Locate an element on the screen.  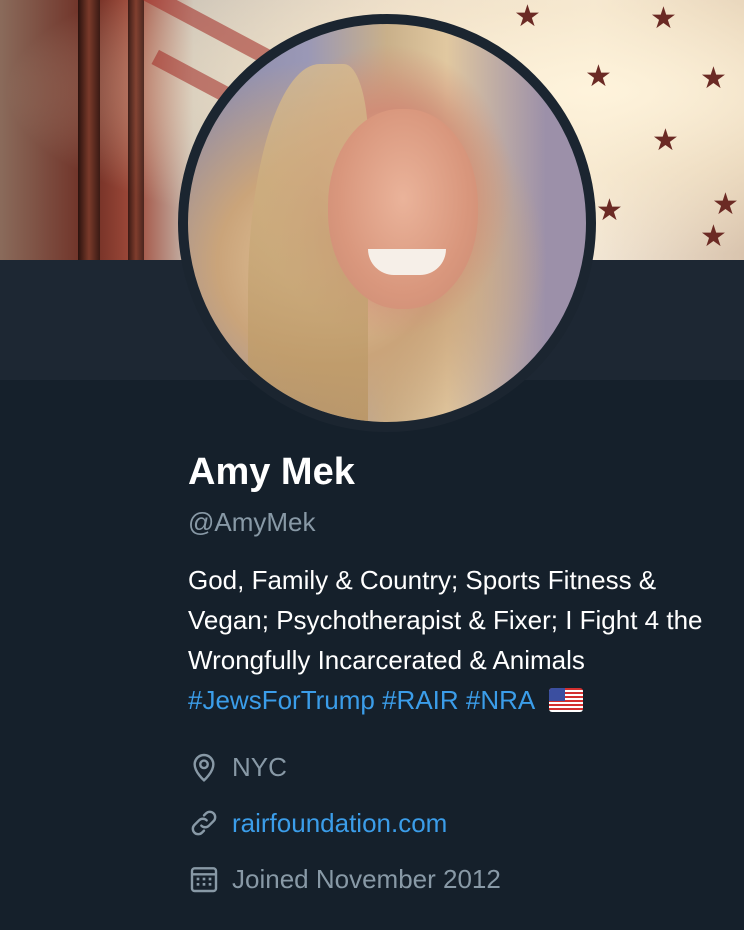
avatar-face is located at coordinates (403, 209).